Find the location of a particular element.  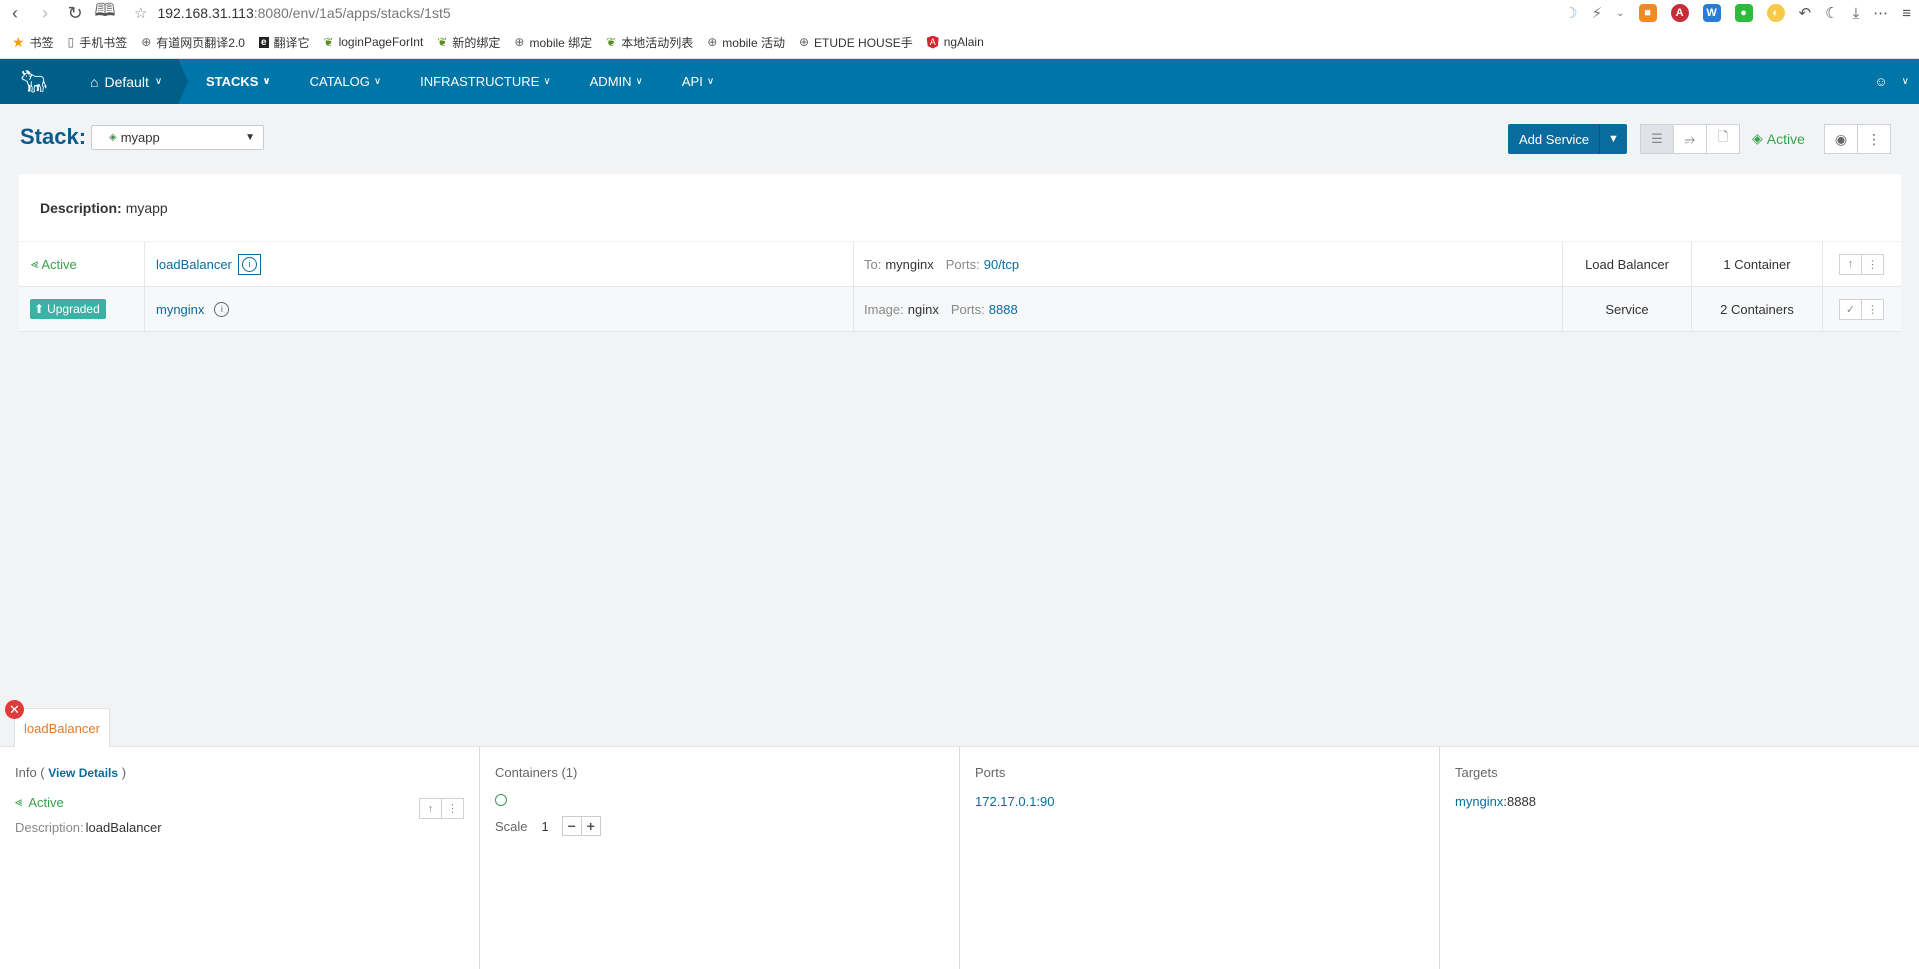

bookmark-item: AngAlain is located at coordinates (955, 42).